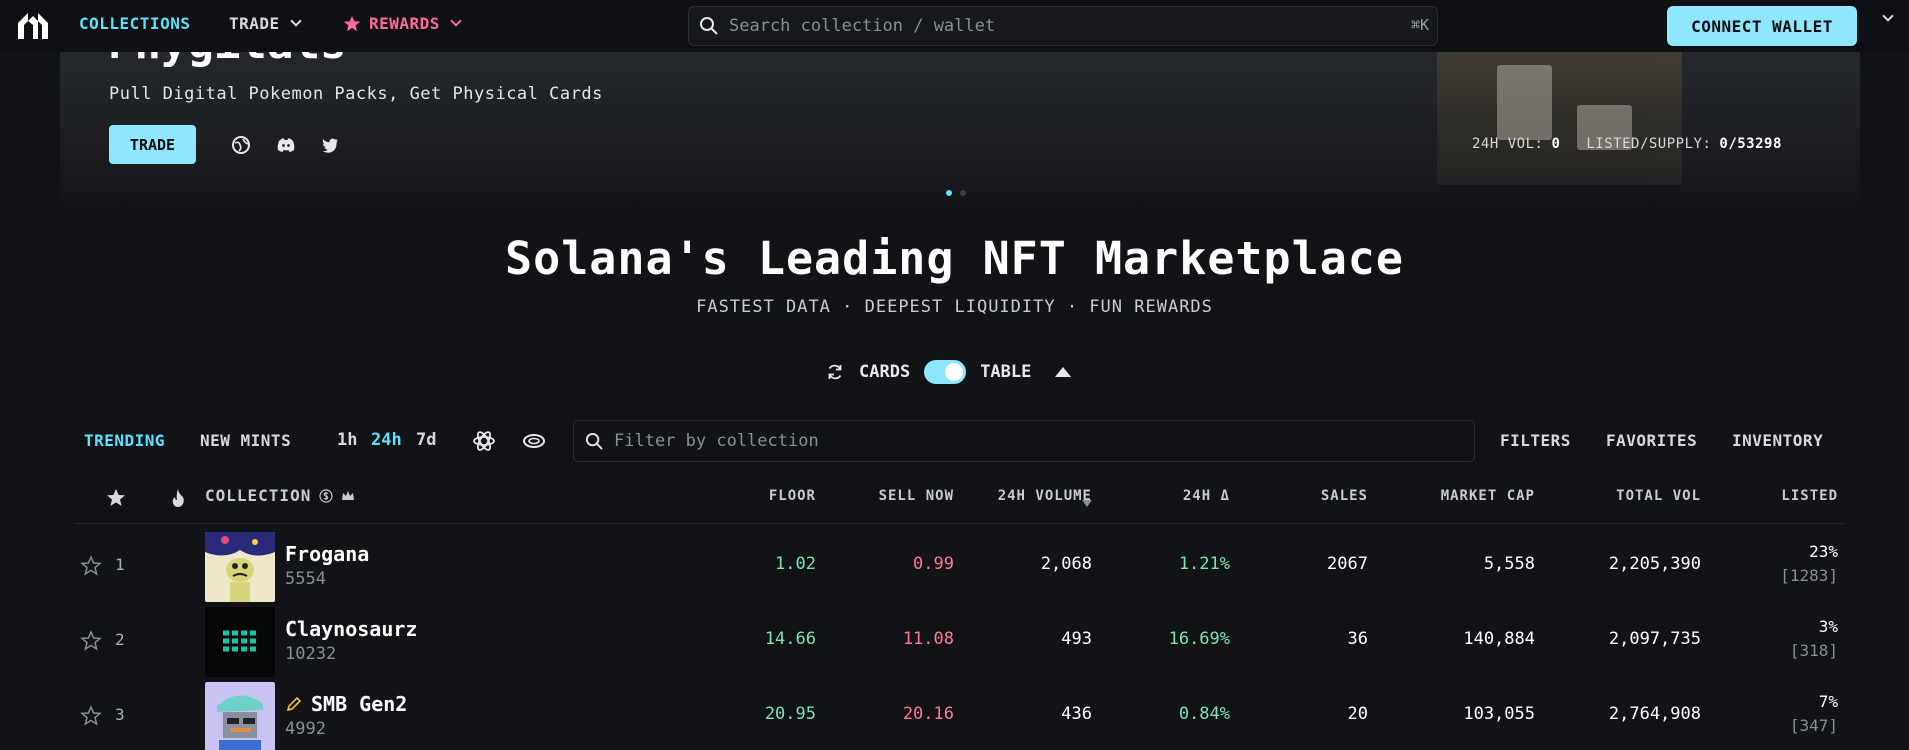  I want to click on globe-icon, so click(241, 145).